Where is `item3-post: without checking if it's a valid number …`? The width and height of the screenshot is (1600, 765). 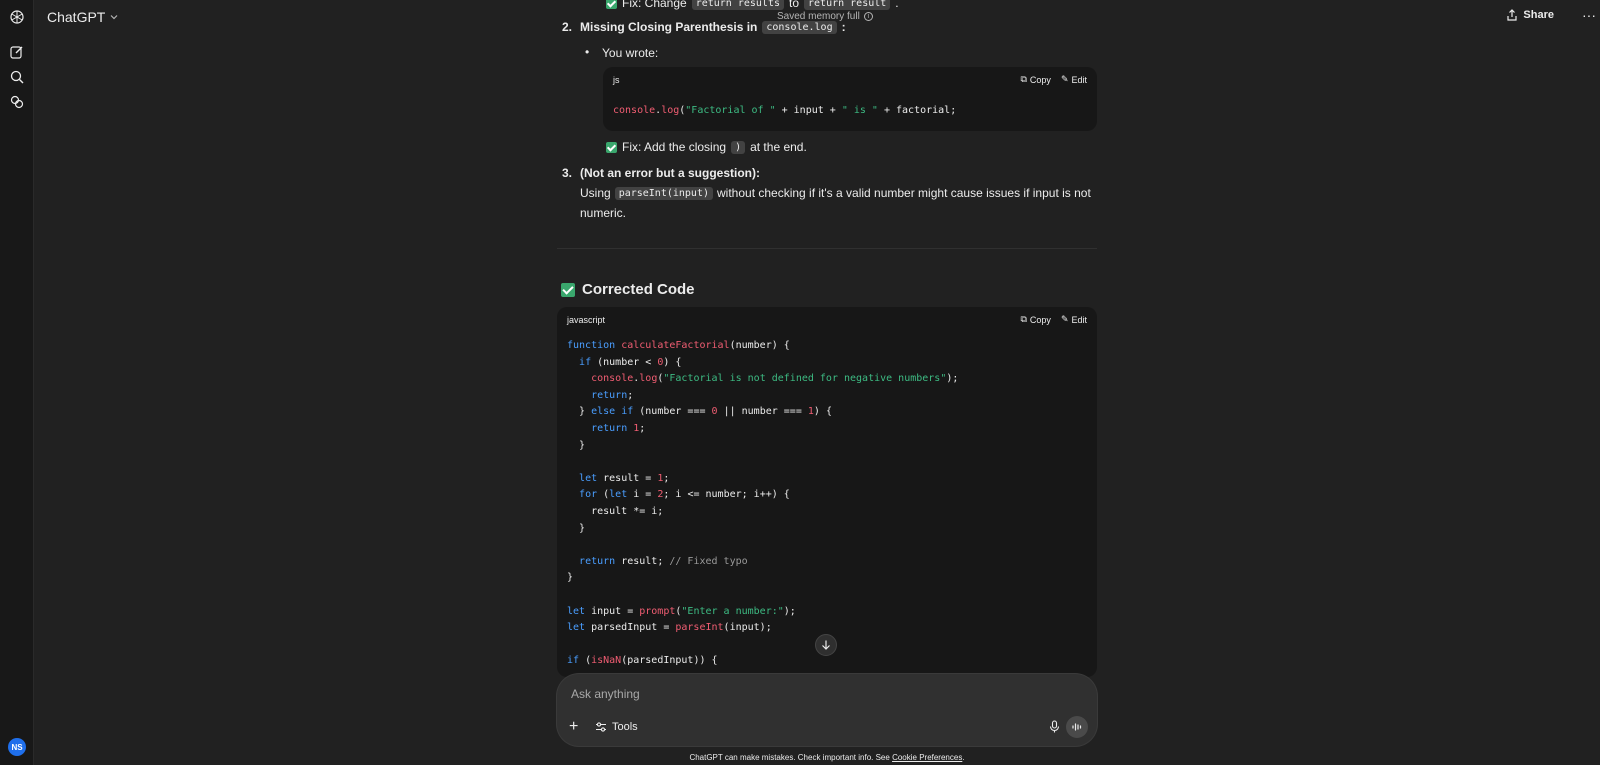
item3-post: without checking if it's a valid number … is located at coordinates (904, 193).